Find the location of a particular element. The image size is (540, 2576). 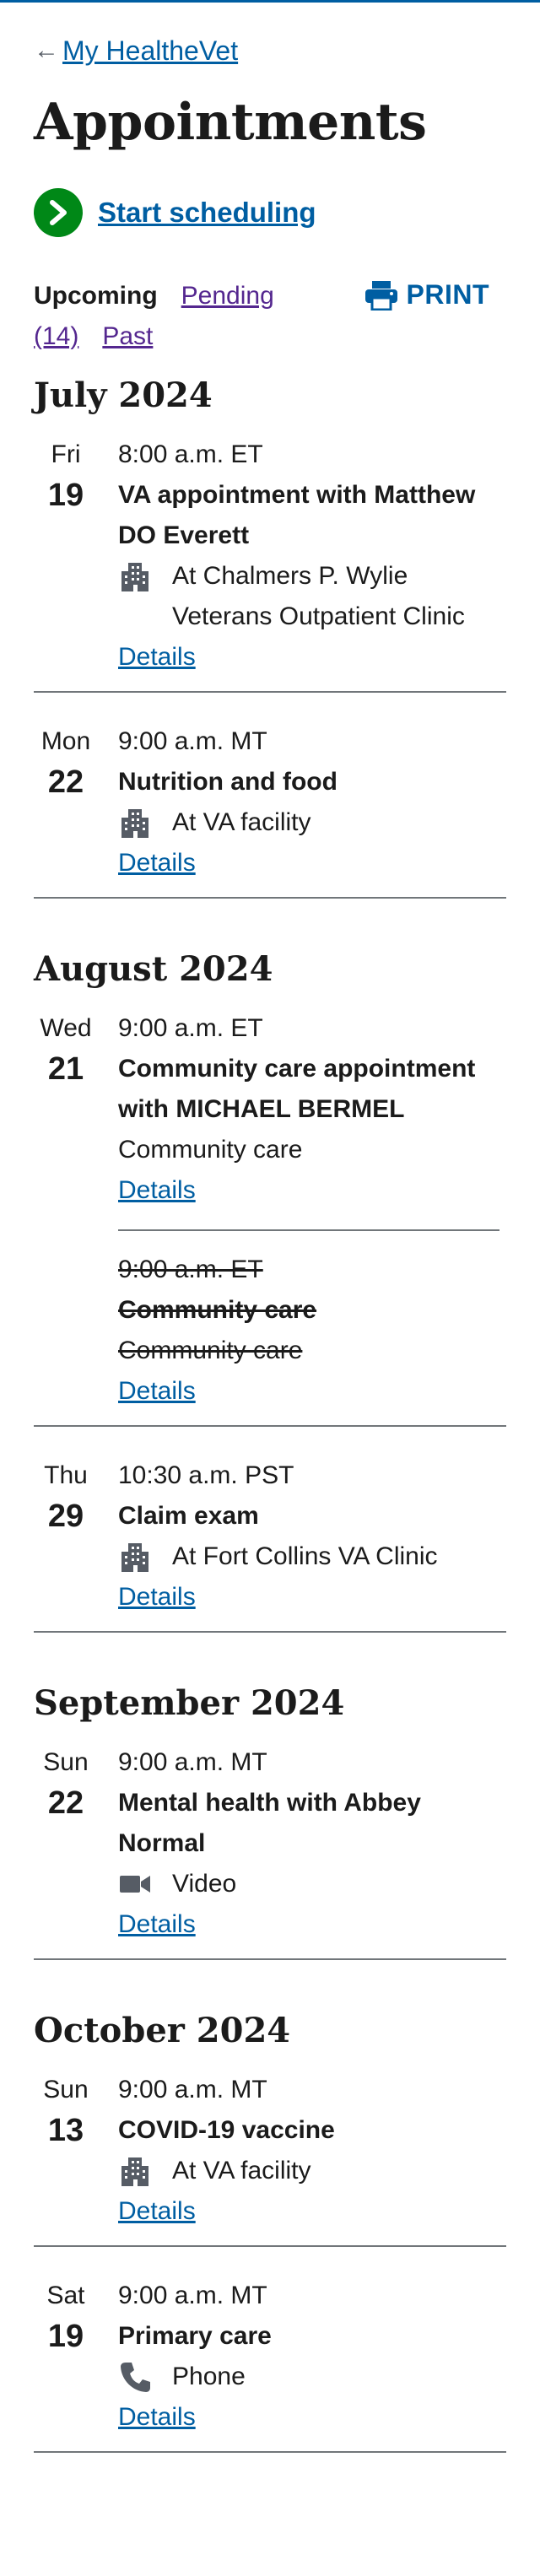

canceled-appointment-time: 9:00 a.m. ET is located at coordinates (190, 1269).